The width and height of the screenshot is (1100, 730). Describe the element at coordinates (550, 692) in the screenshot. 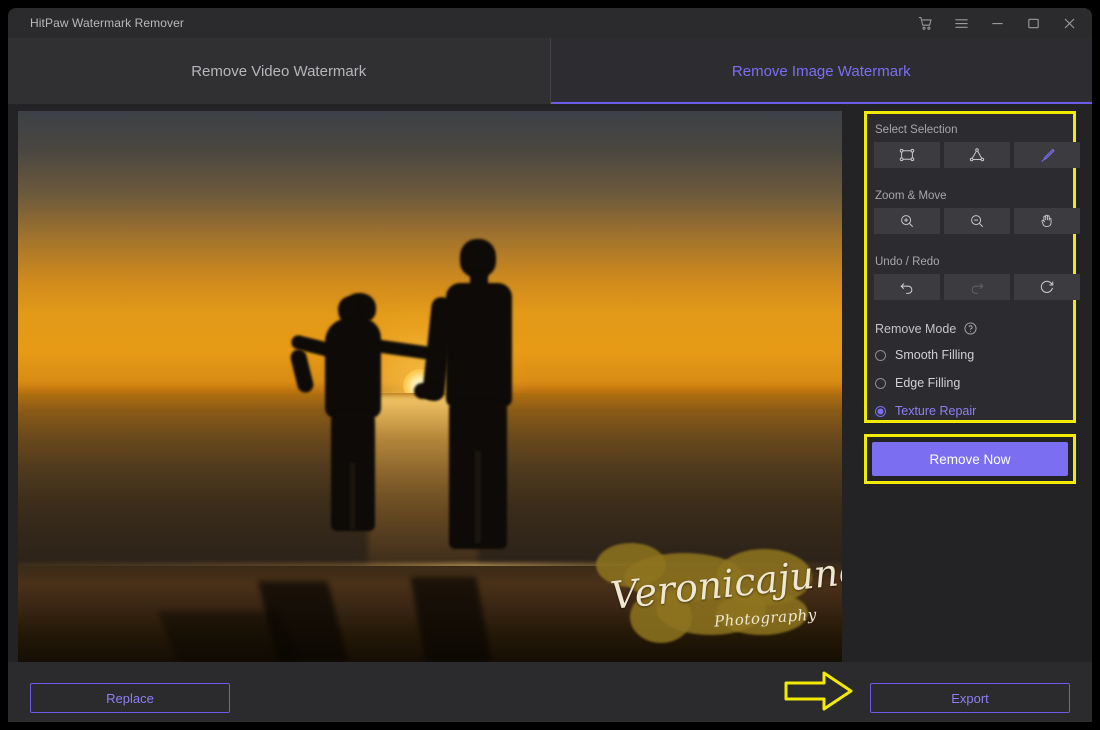

I see `bottom-bar: Replace Export` at that location.